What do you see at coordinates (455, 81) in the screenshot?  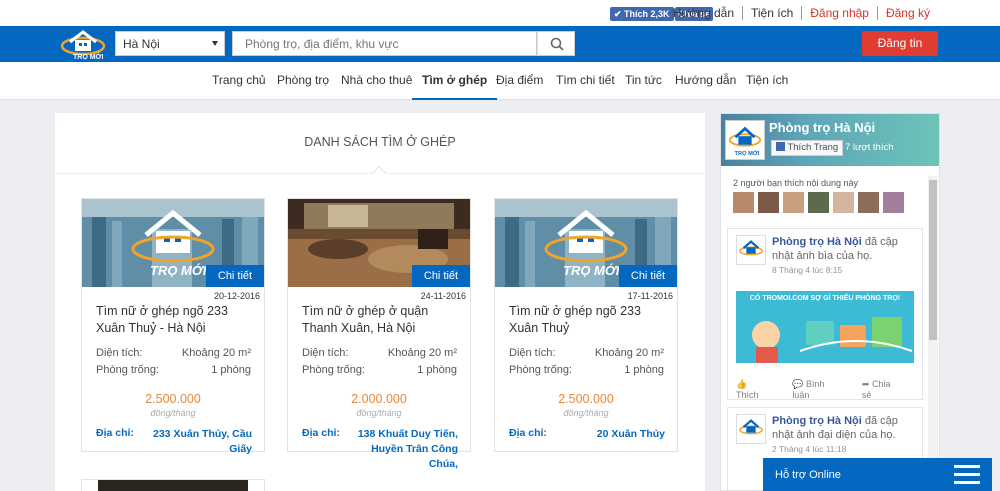 I see `nav-item-roommates: Tìm ở ghép` at bounding box center [455, 81].